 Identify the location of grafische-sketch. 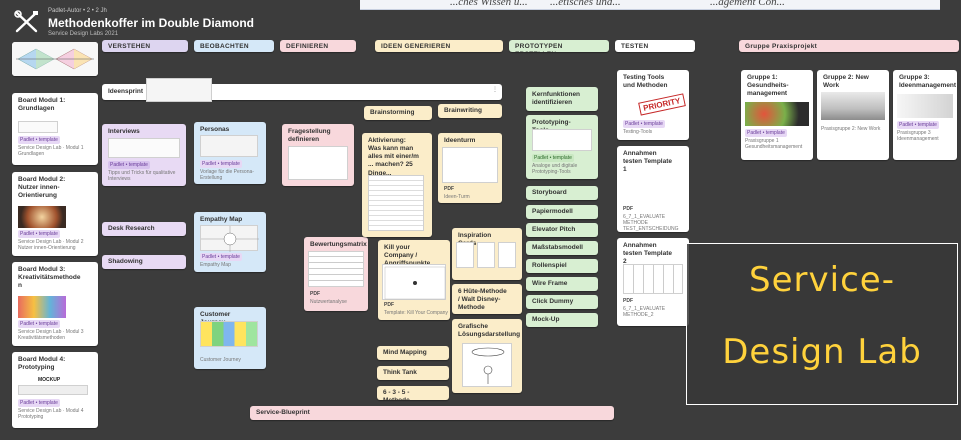
(488, 365).